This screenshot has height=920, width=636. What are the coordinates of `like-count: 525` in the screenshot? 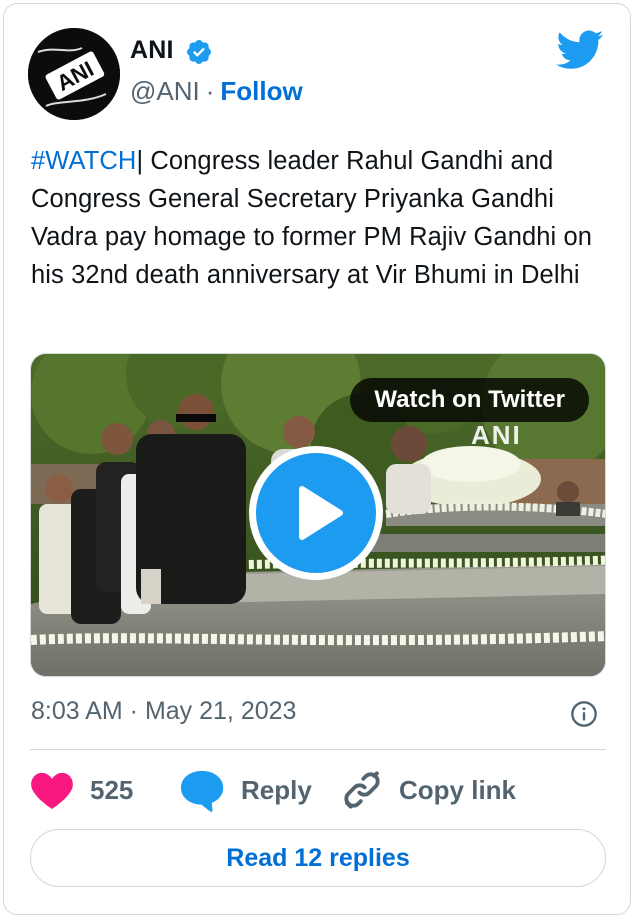 It's located at (112, 789).